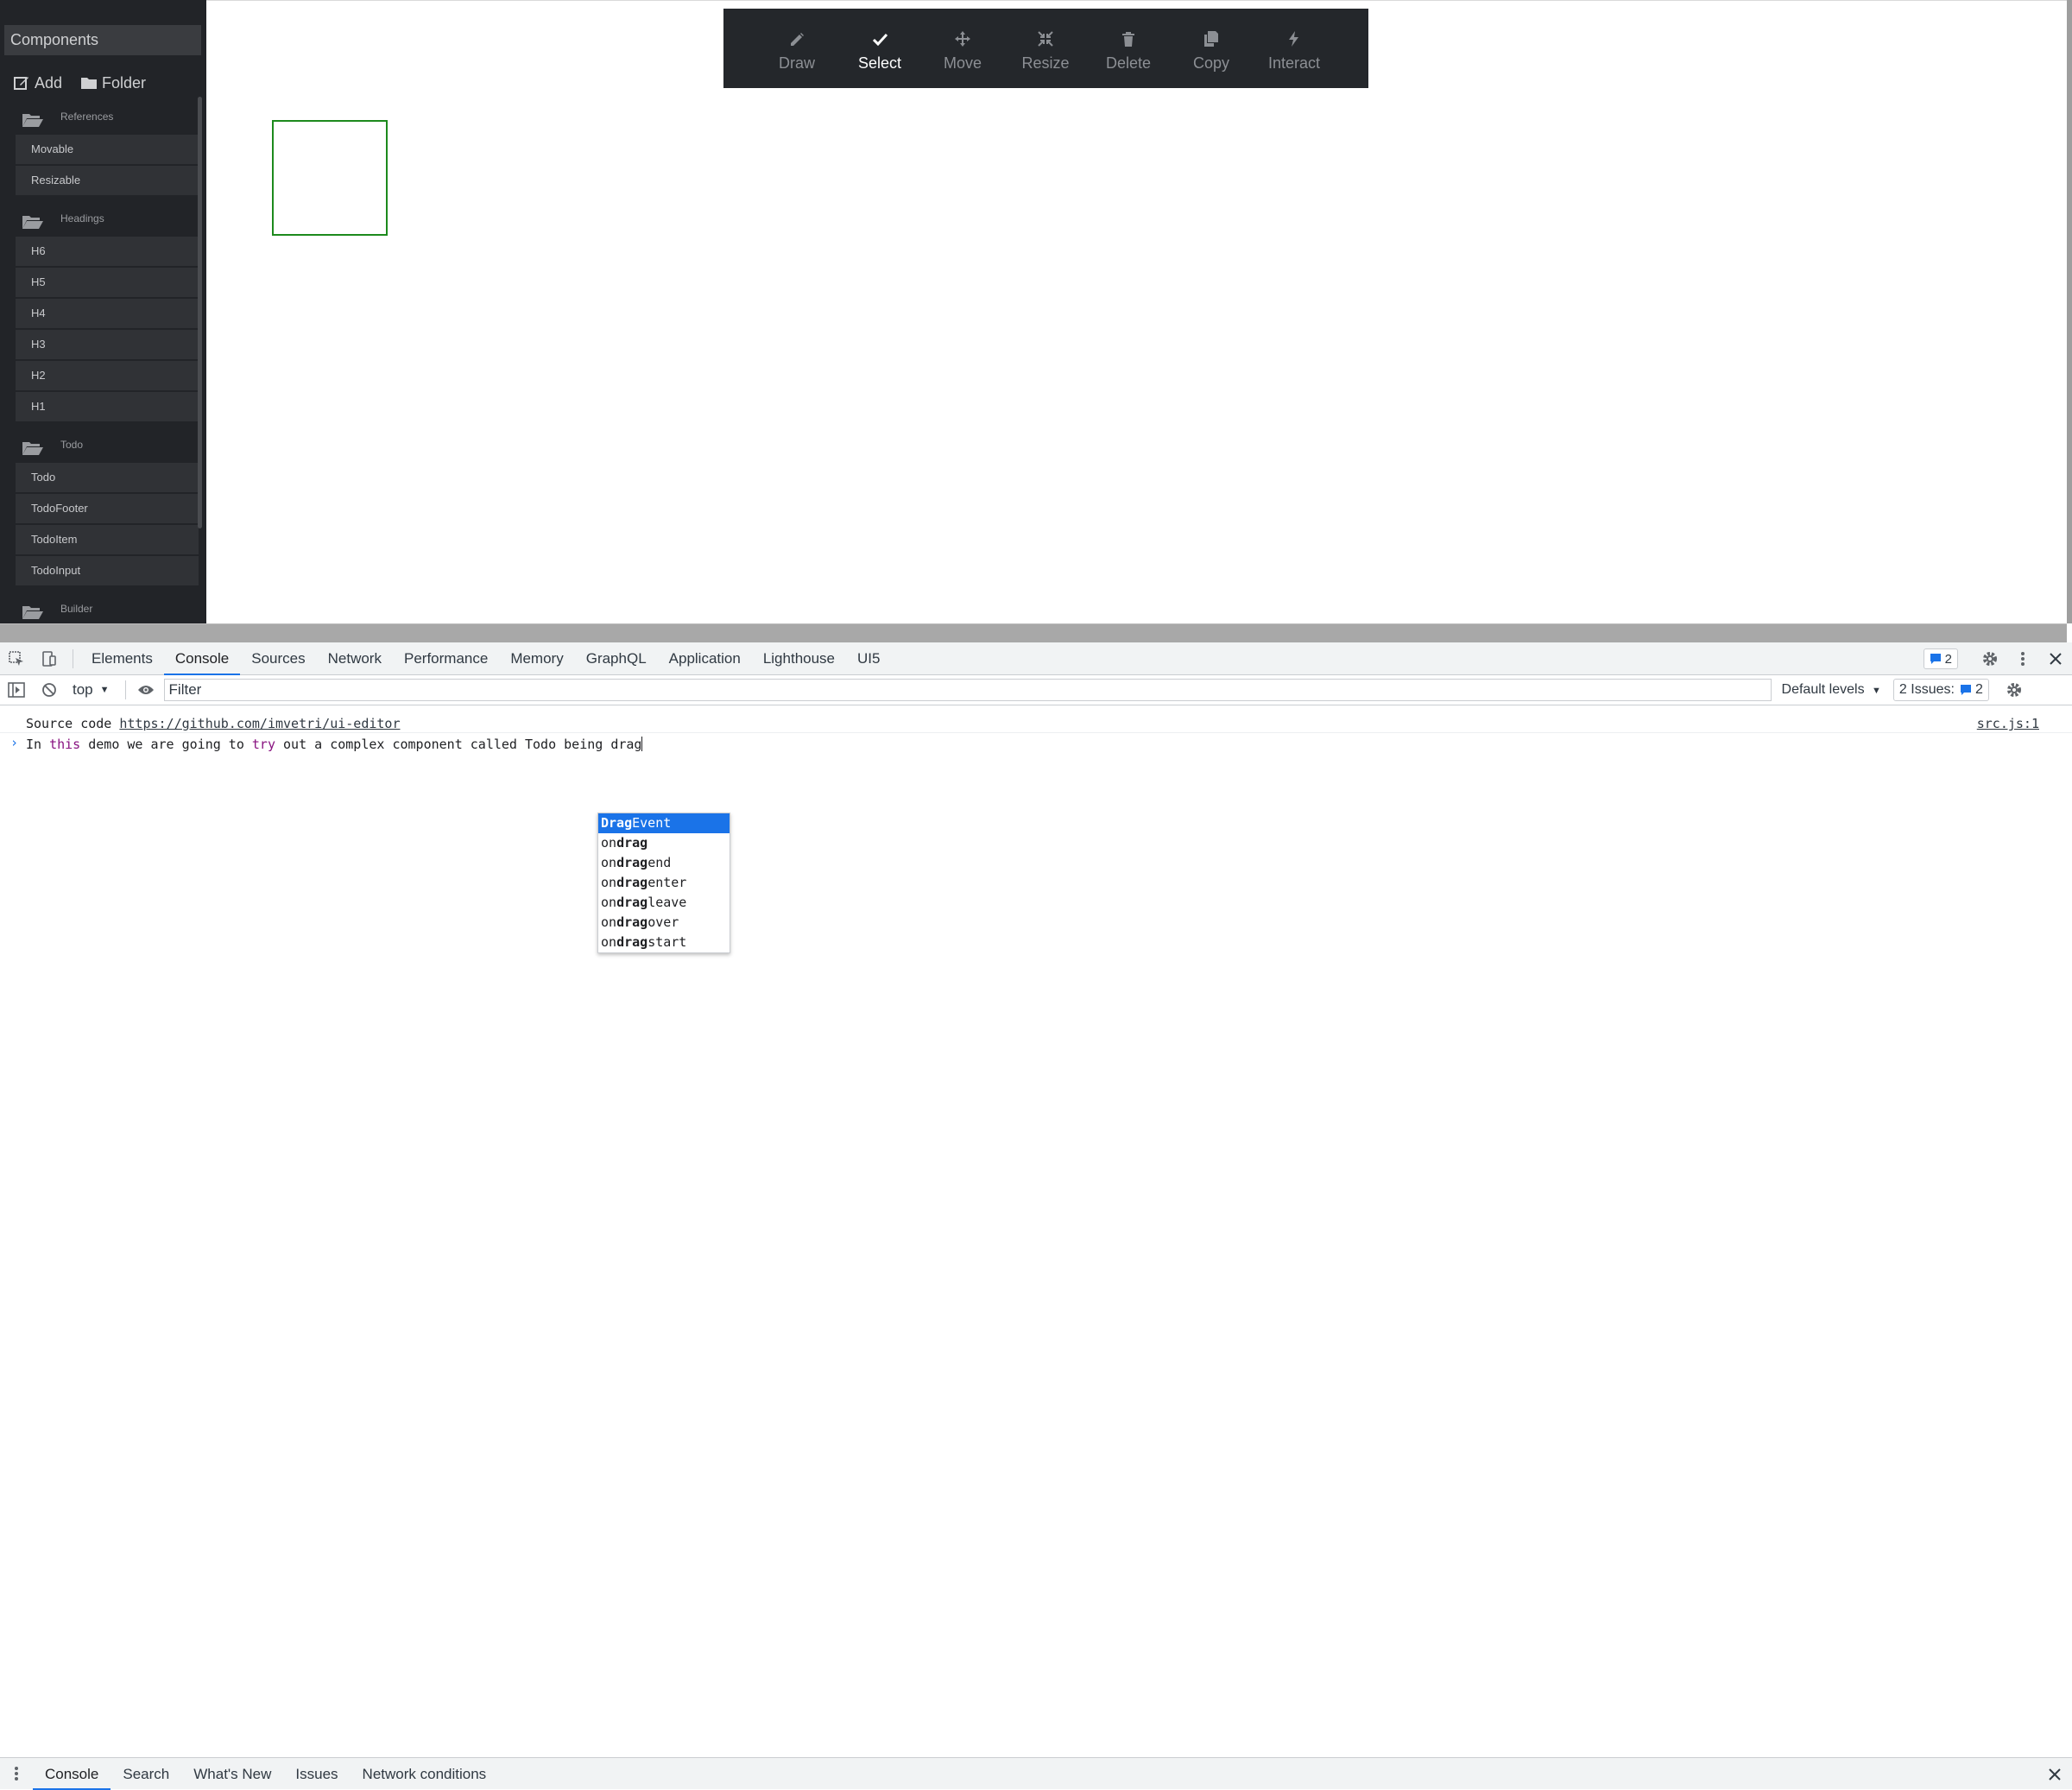  Describe the element at coordinates (103, 217) in the screenshot. I see `folder-headings: Headings` at that location.